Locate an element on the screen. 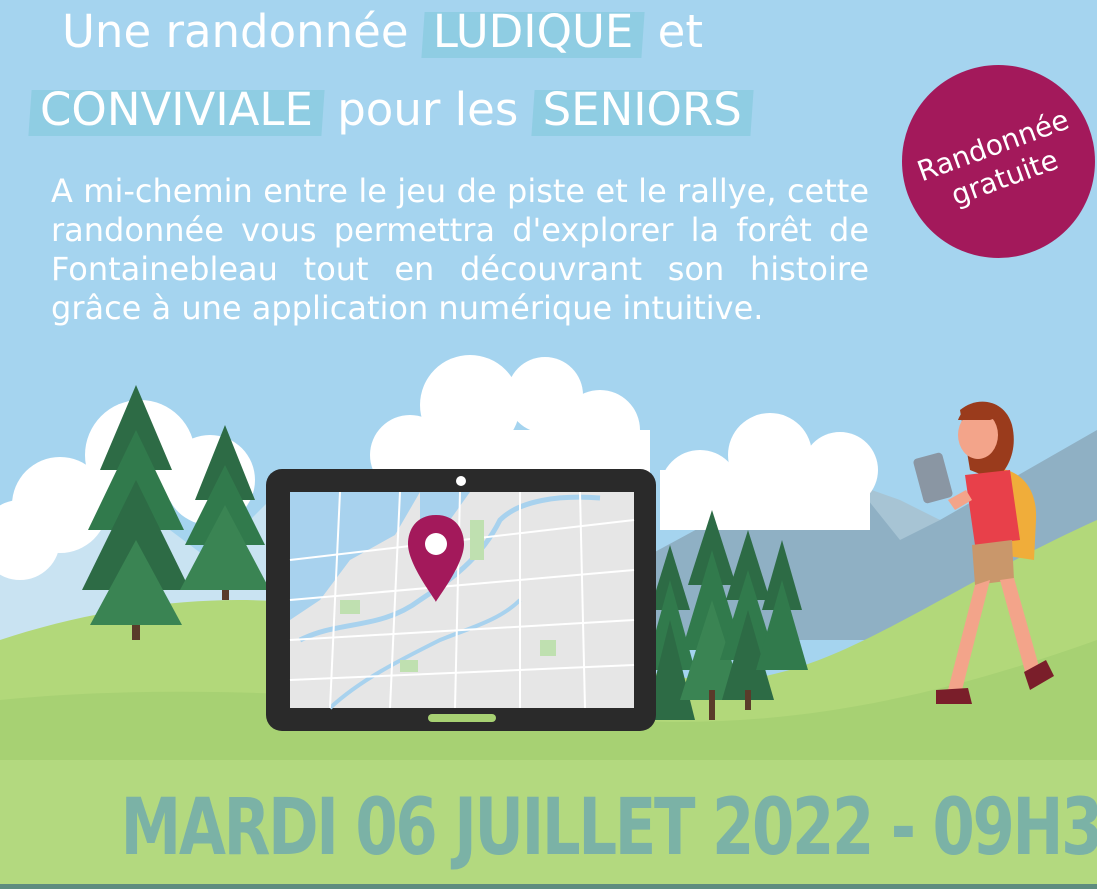  tablet-icon is located at coordinates (461, 600).